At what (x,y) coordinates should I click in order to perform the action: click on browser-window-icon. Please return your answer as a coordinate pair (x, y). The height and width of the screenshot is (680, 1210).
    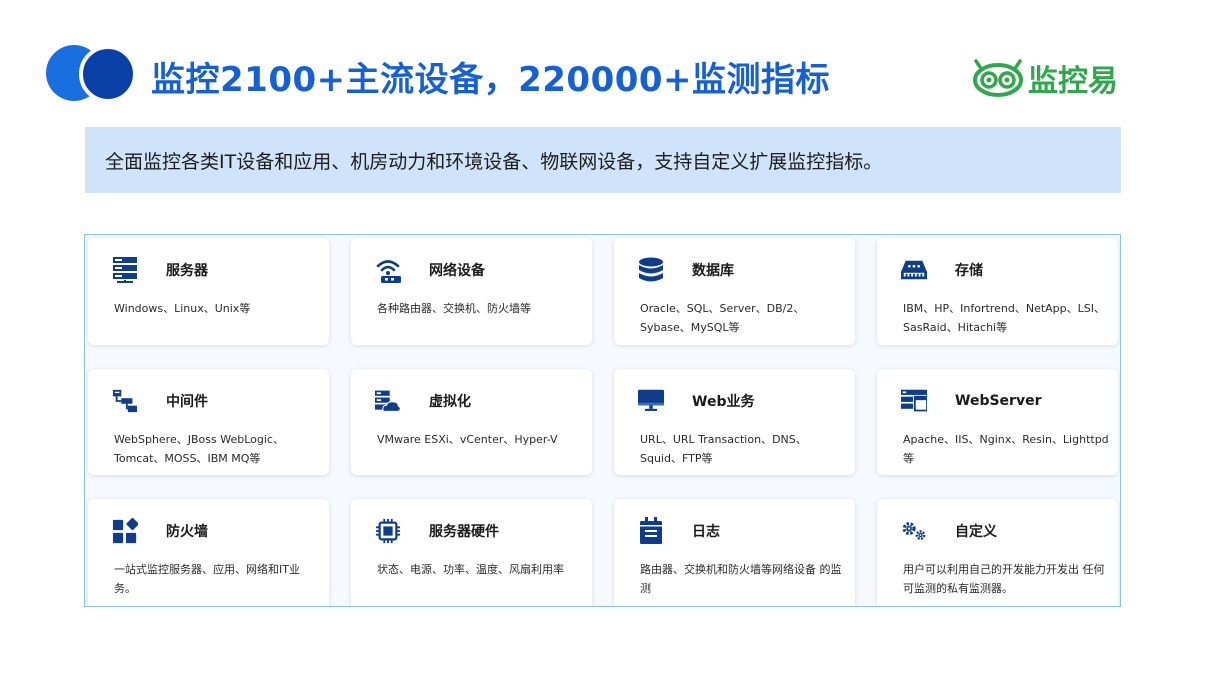
    Looking at the image, I should click on (914, 401).